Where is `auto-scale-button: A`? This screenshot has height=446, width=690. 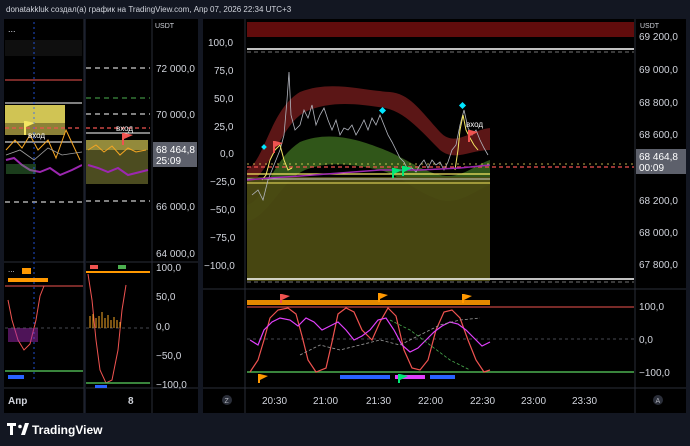 auto-scale-button: A is located at coordinates (658, 400).